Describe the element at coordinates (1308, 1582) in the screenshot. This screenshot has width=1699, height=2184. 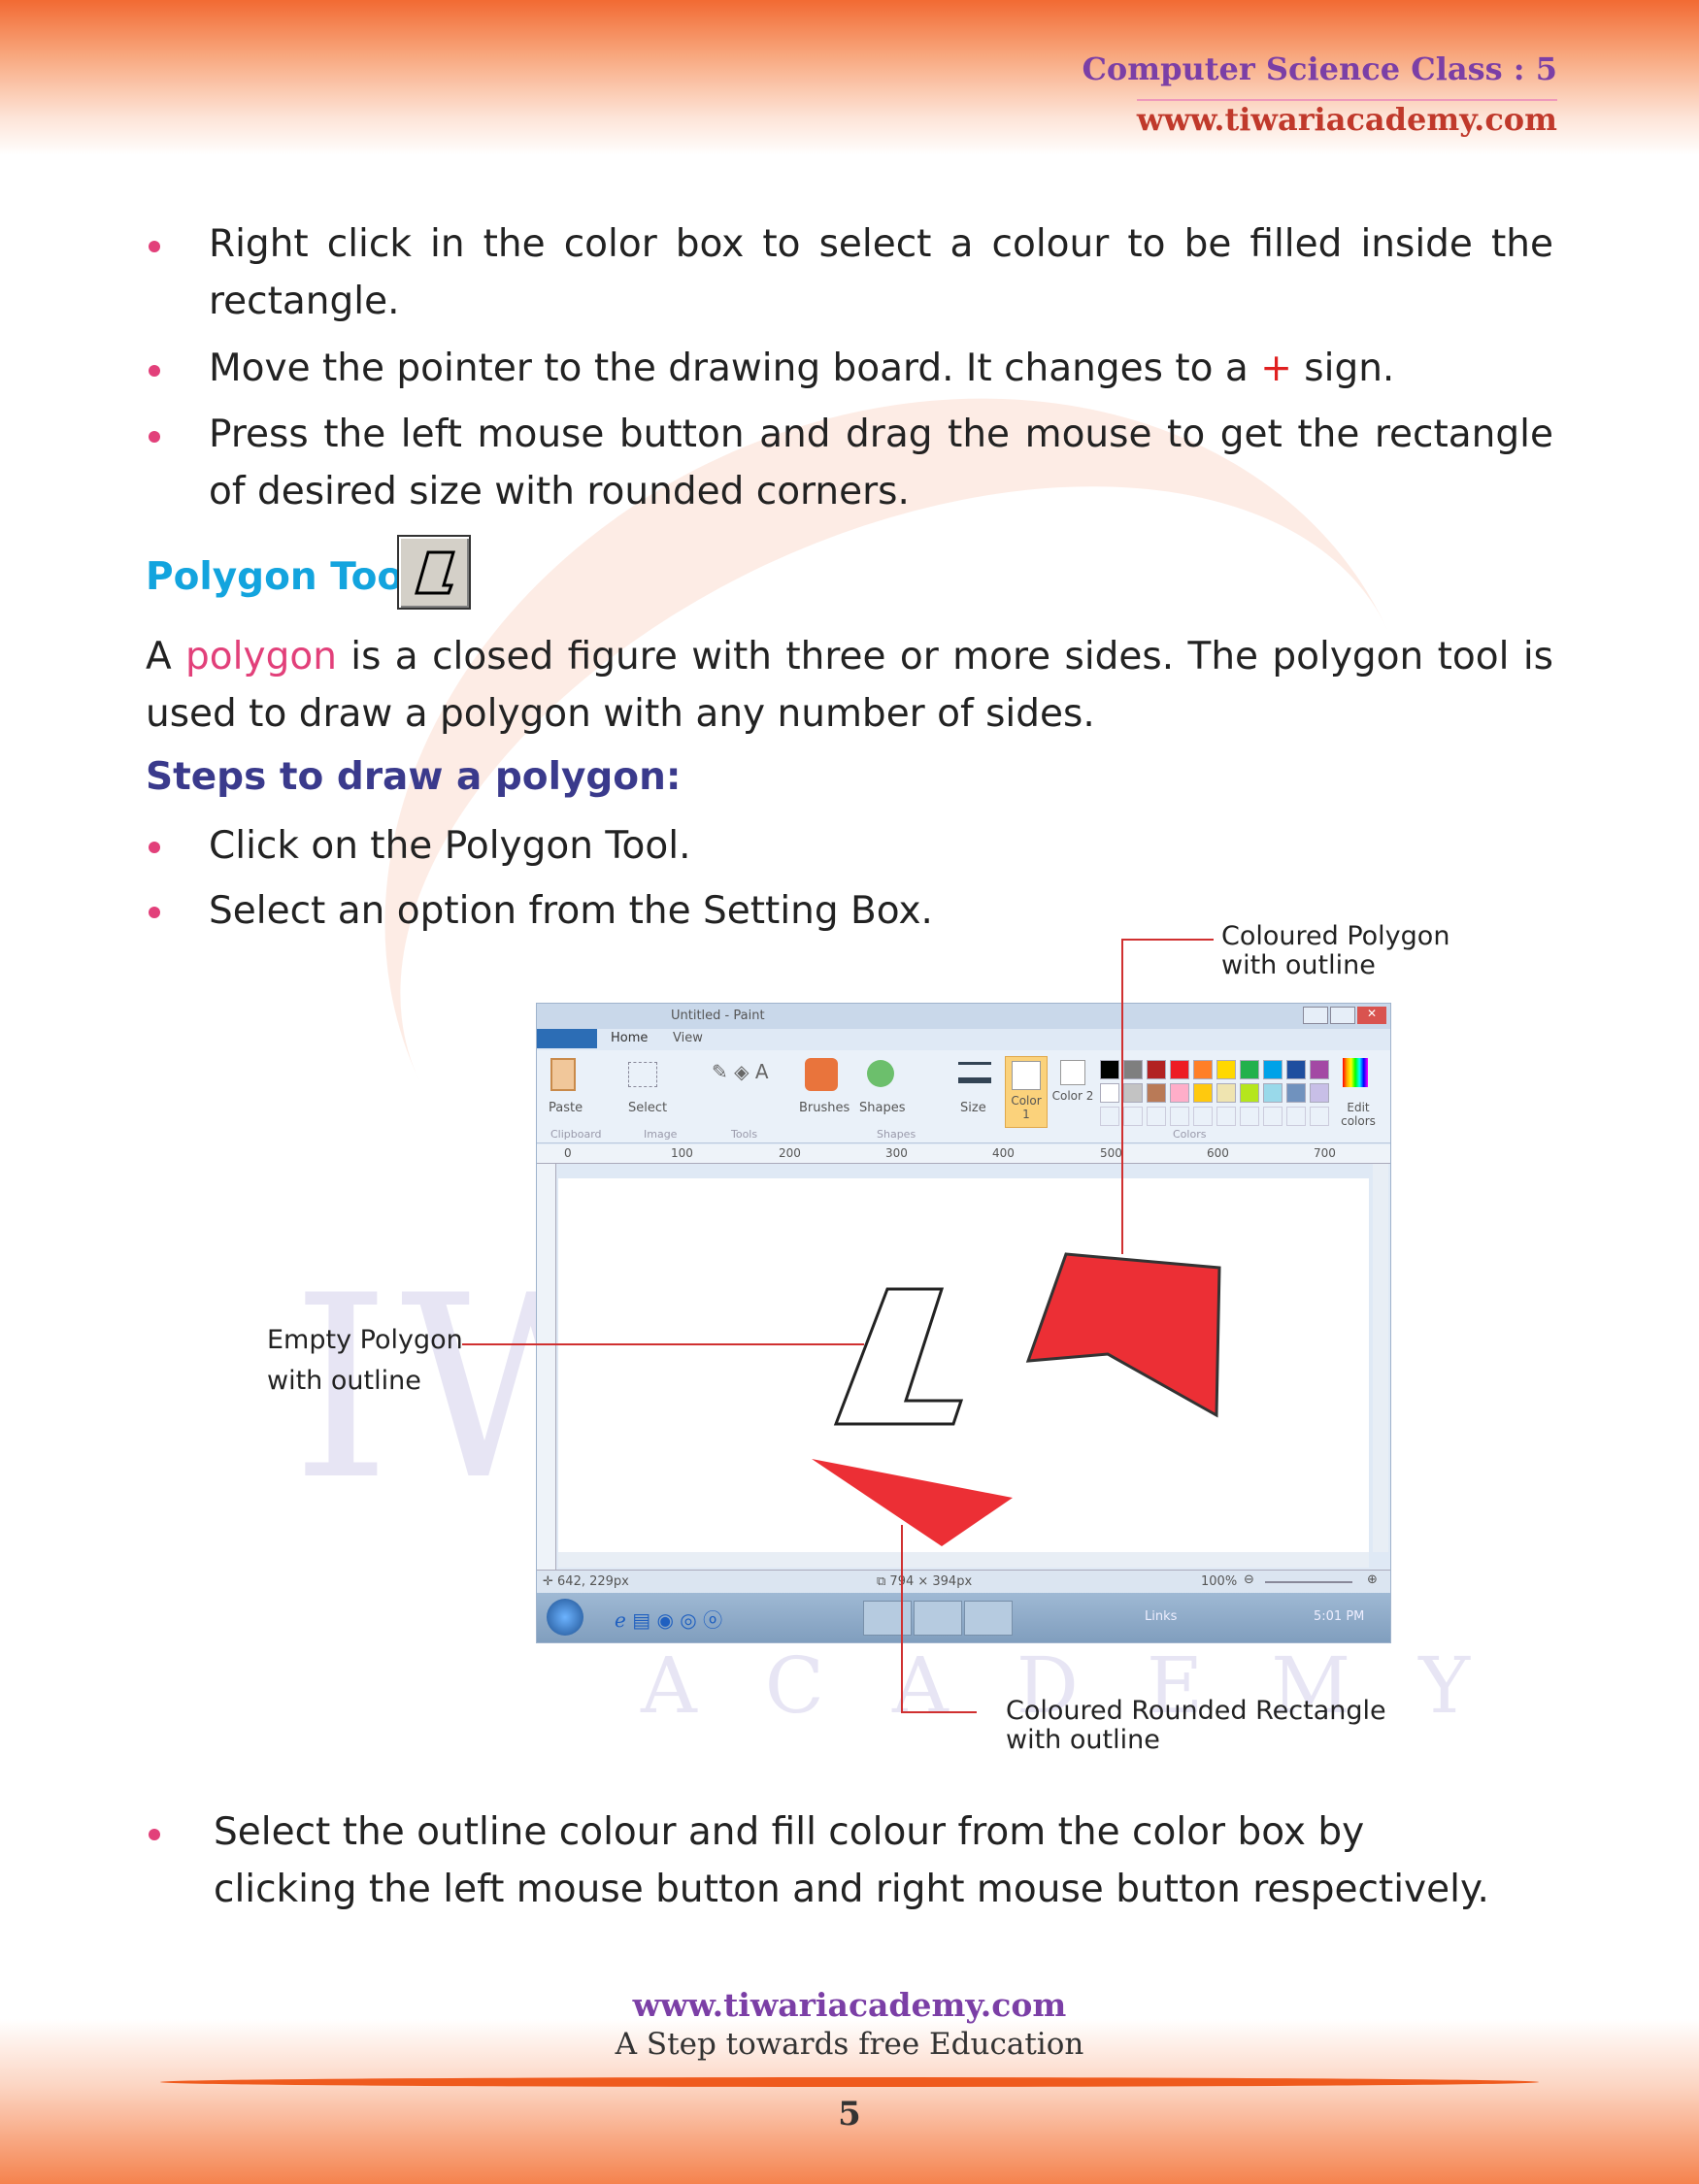
I see `zoom-slider` at that location.